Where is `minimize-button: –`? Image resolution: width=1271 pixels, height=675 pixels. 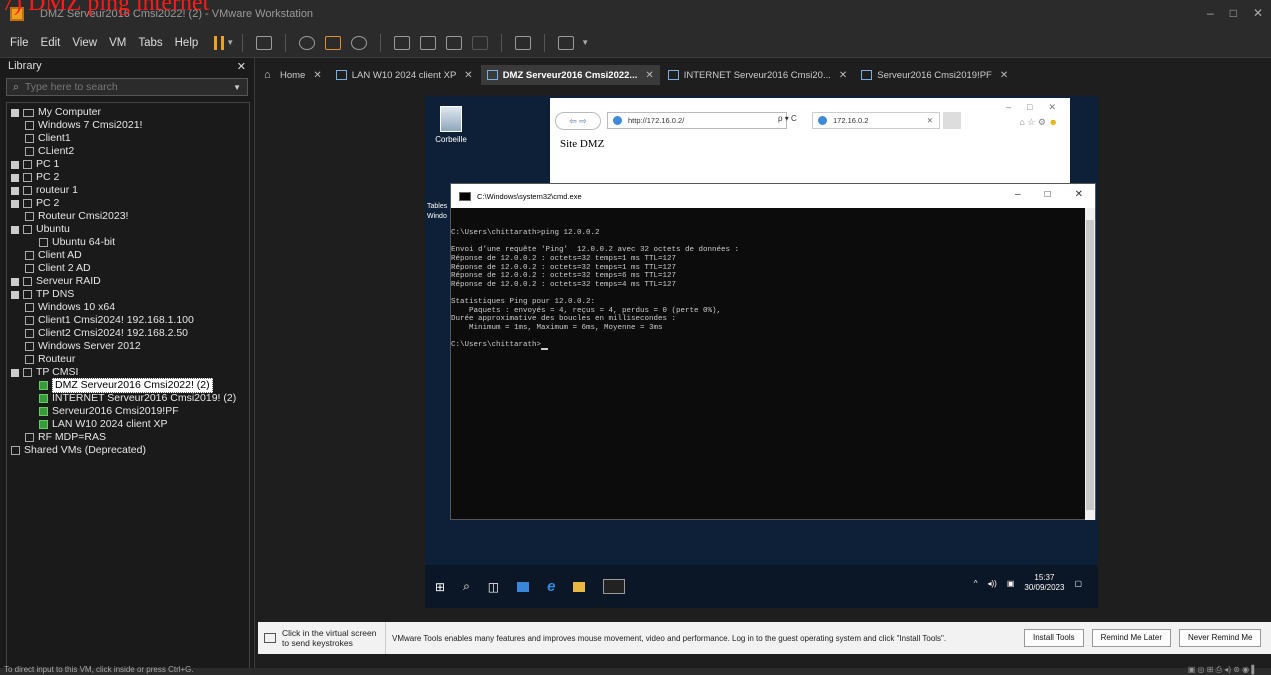
minimize-button: – is located at coordinates (1210, 13).